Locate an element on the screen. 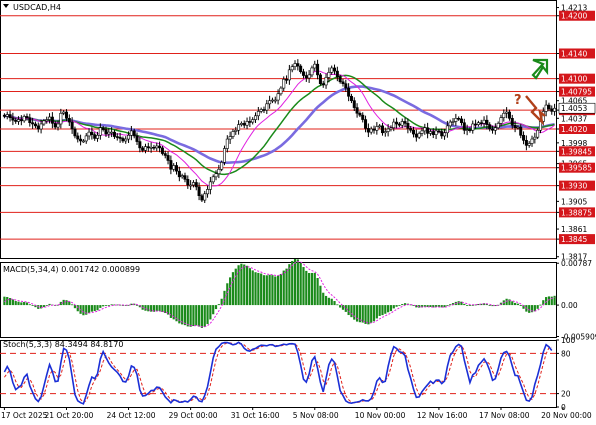  macd-label: MACD(5,34,4) 0.001742 0.000899 is located at coordinates (71, 269).